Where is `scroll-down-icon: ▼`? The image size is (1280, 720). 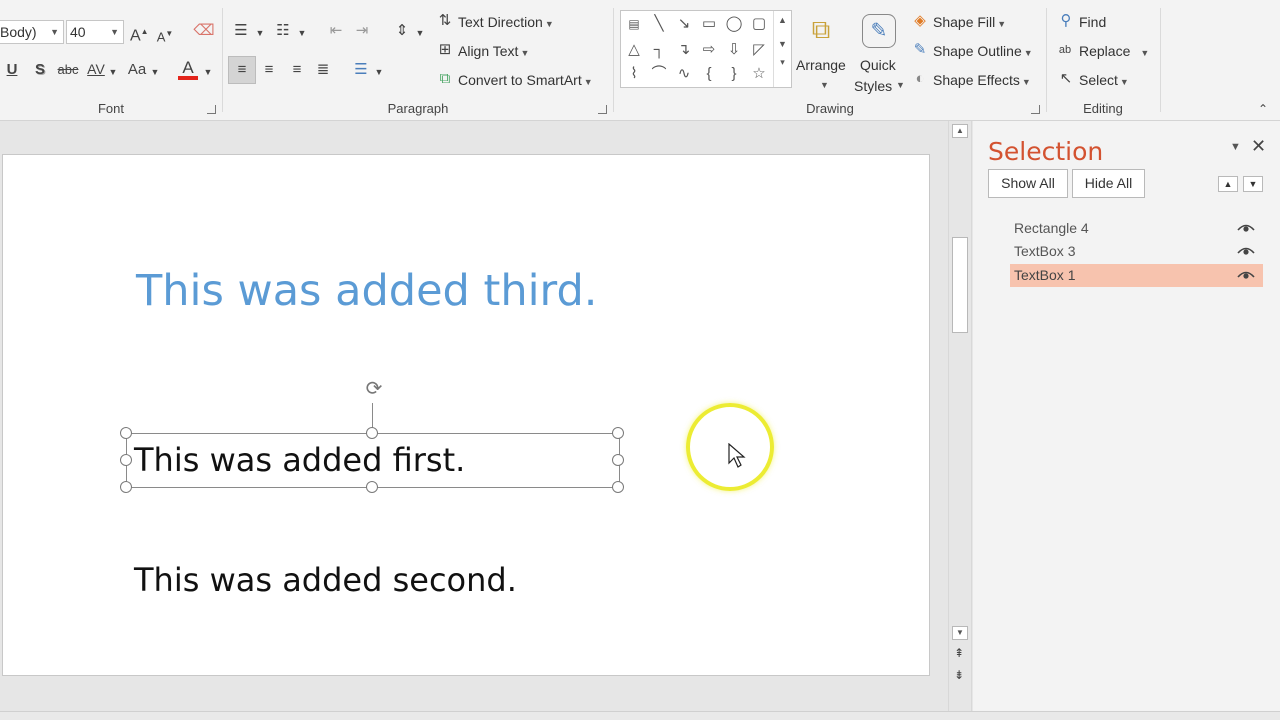 scroll-down-icon: ▼ is located at coordinates (960, 633).